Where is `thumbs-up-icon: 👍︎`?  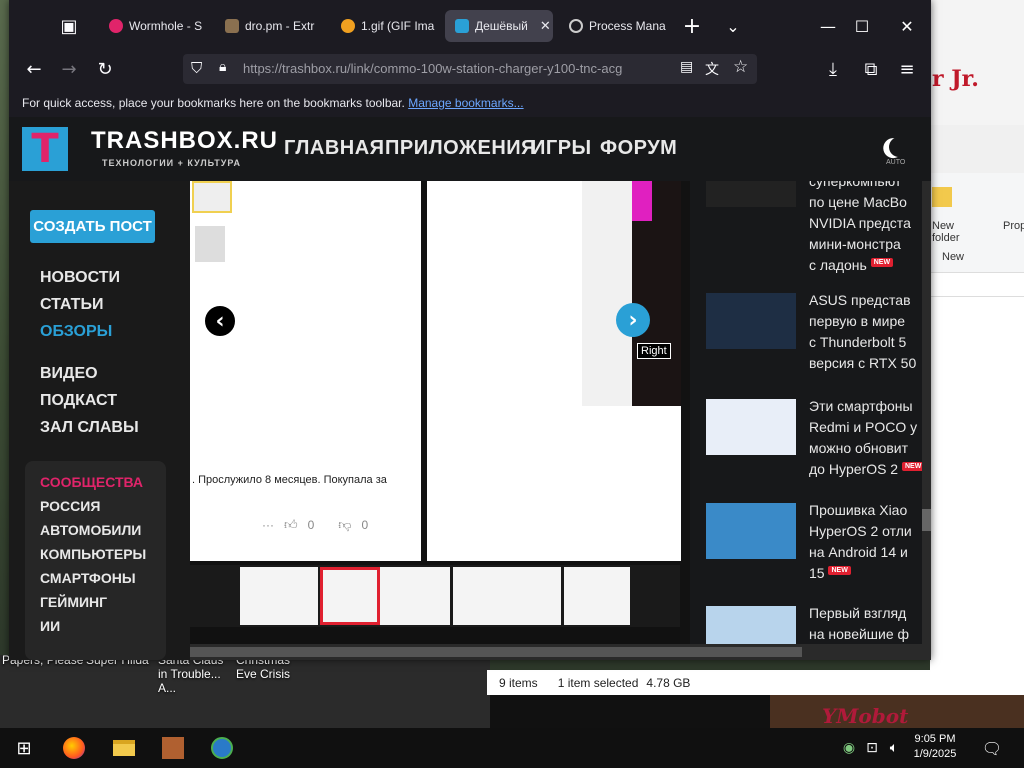
thumbs-up-icon: 👍︎ is located at coordinates (291, 525).